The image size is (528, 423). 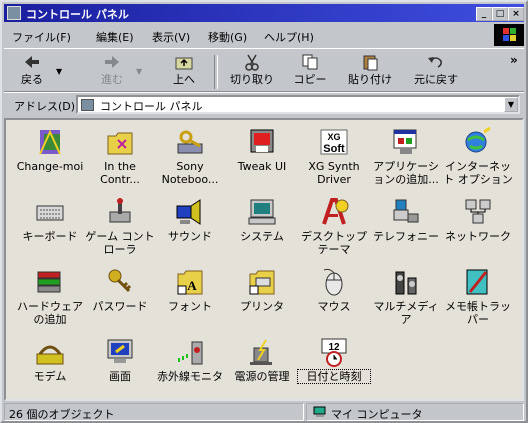 What do you see at coordinates (310, 72) in the screenshot?
I see `copy-button: コピー` at bounding box center [310, 72].